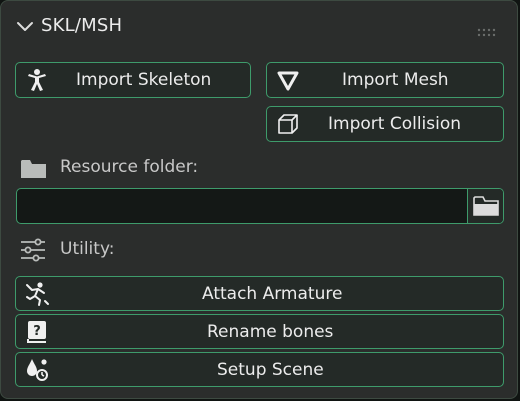  Describe the element at coordinates (34, 168) in the screenshot. I see `folder-icon` at that location.